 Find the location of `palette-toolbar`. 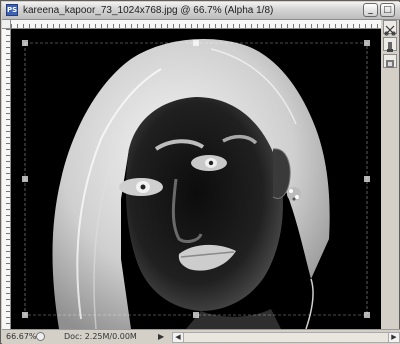

palette-toolbar is located at coordinates (391, 45).